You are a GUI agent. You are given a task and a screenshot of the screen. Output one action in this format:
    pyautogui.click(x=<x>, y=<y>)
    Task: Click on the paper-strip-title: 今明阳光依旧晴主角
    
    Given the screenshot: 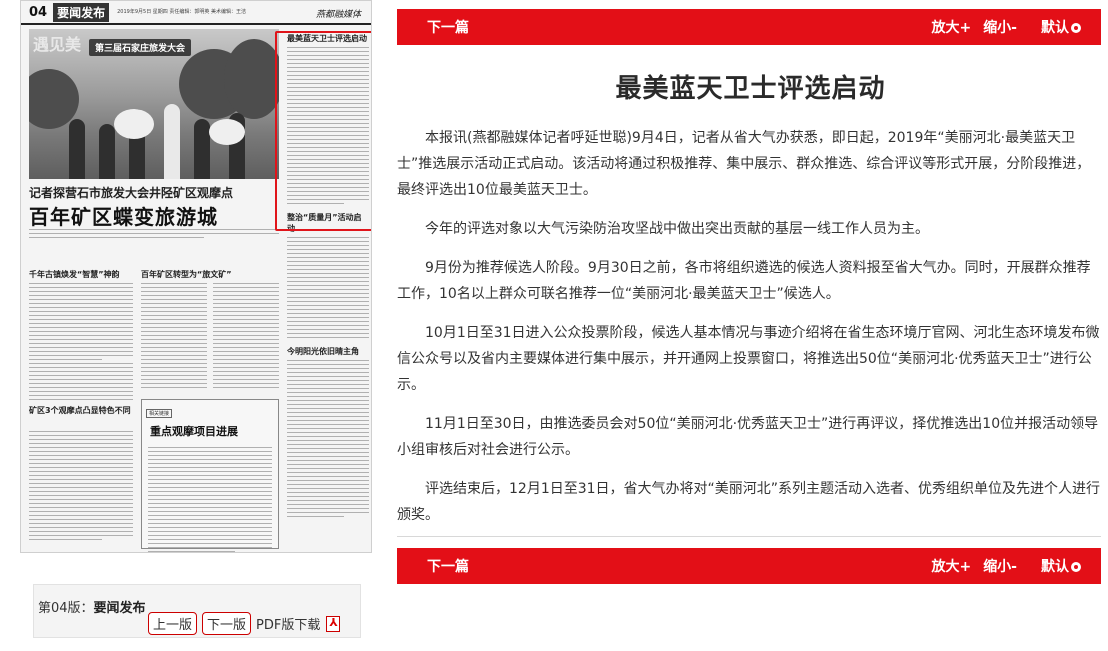 What is the action you would take?
    pyautogui.click(x=323, y=351)
    